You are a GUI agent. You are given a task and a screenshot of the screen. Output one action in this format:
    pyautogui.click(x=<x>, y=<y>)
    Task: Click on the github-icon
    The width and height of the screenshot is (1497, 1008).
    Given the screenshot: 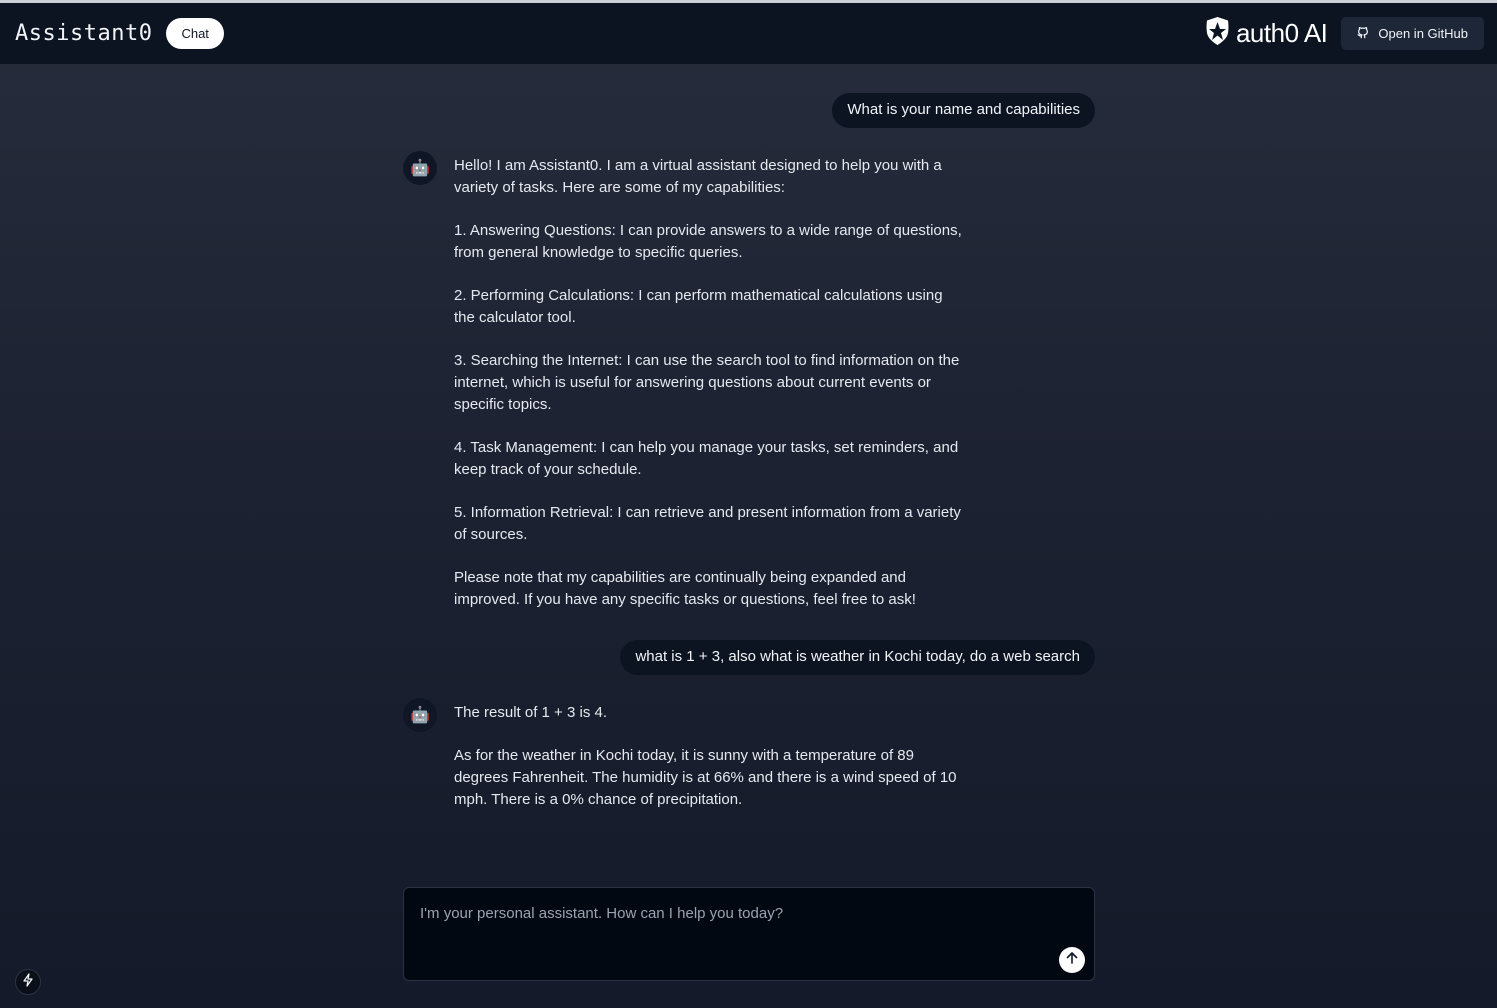 What is the action you would take?
    pyautogui.click(x=1363, y=33)
    